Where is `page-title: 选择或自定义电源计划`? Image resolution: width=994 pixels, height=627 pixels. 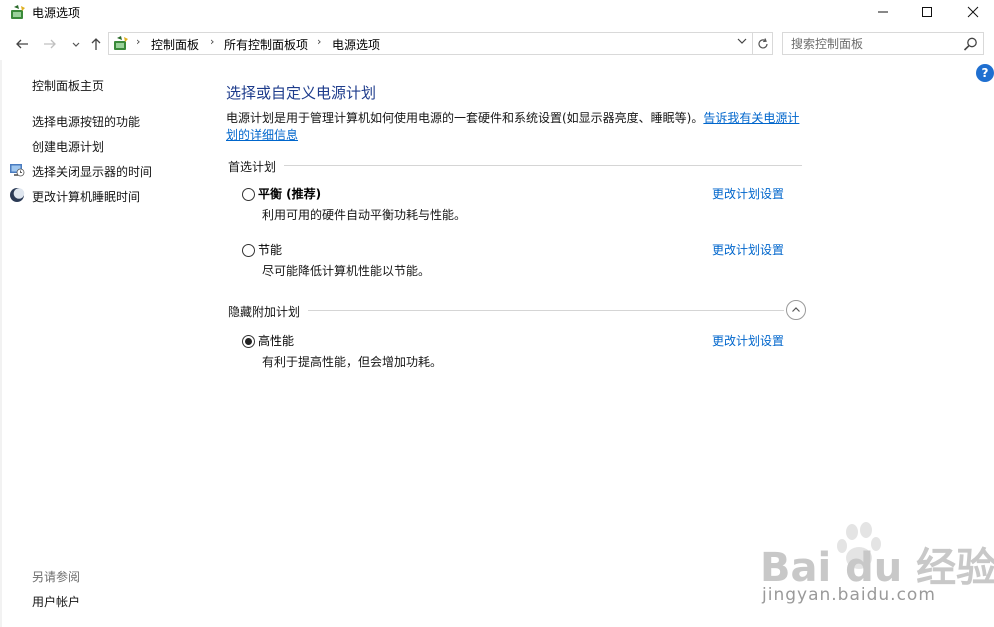
page-title: 选择或自定义电源计划 is located at coordinates (301, 93).